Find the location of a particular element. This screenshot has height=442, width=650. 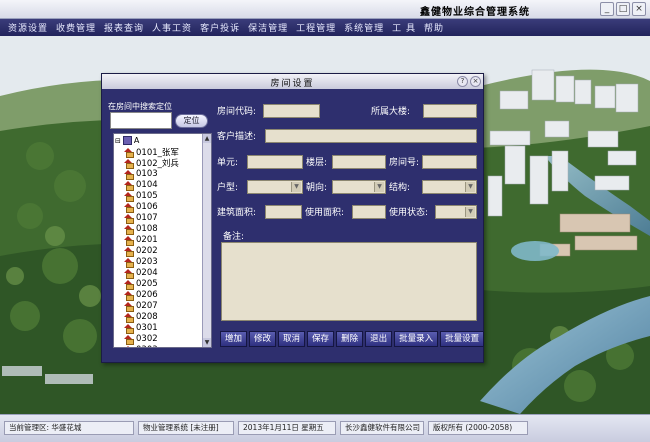

batch-entry-button: 批量录入 is located at coordinates (416, 339).